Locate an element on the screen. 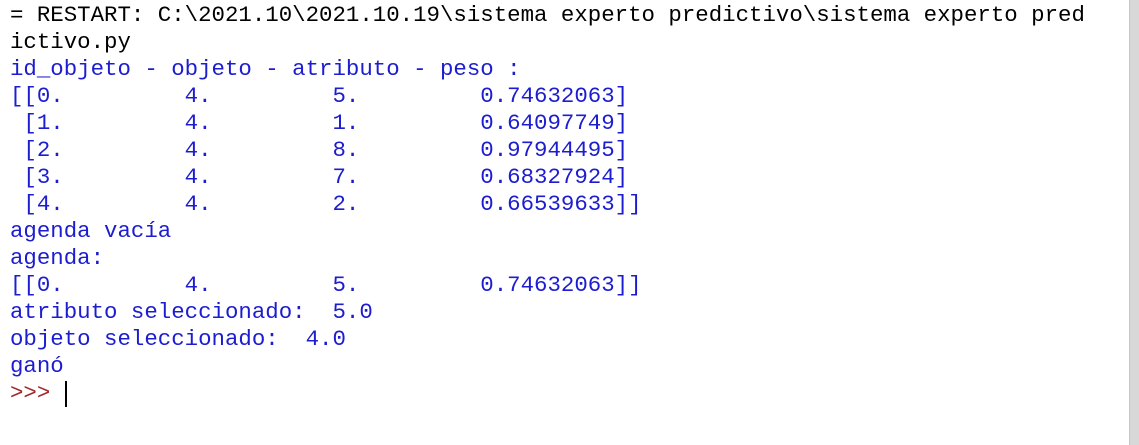 This screenshot has height=445, width=1139. restart-line: ictivo.py is located at coordinates (70, 42).